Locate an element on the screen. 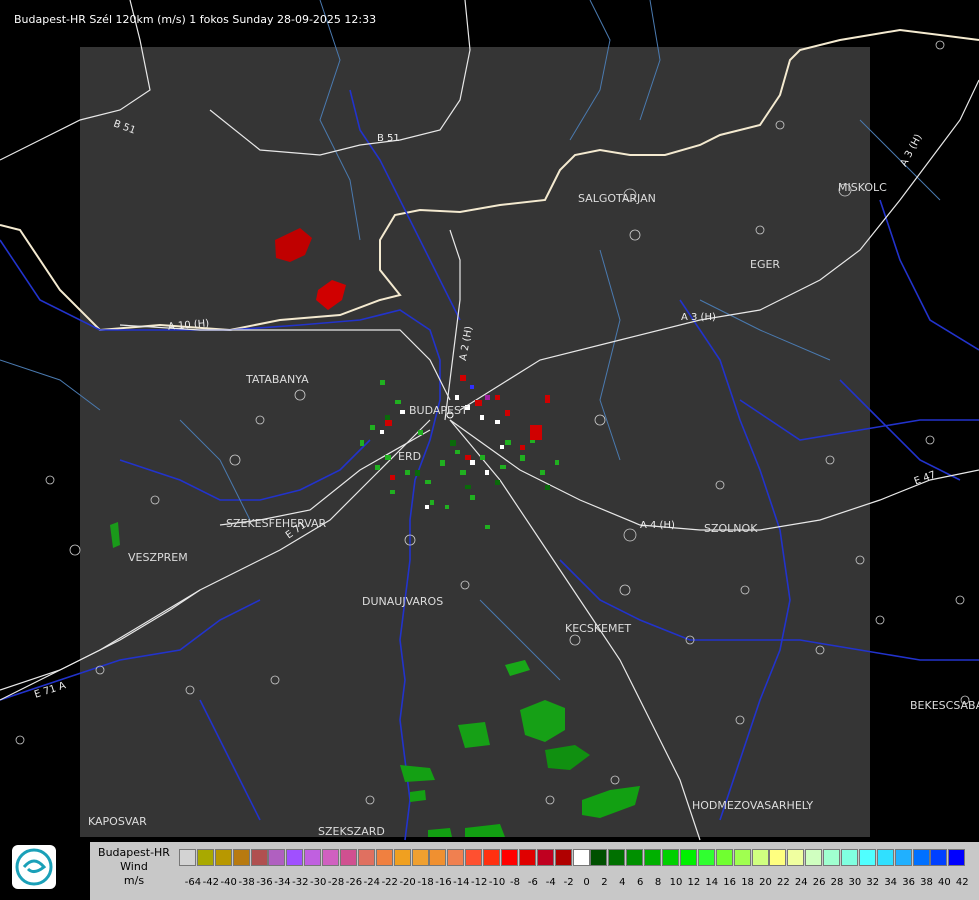  legend-tick-label: -12 is located at coordinates (479, 882).